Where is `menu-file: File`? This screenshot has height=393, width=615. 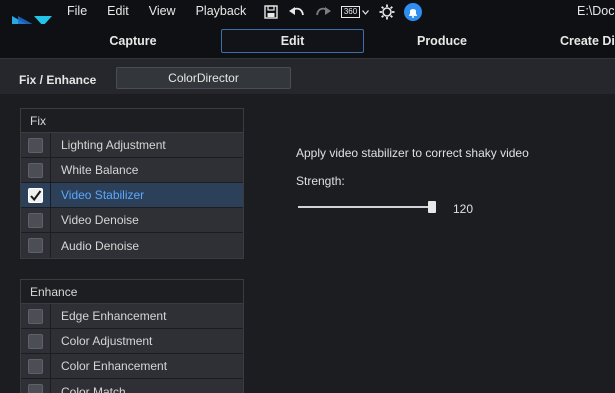 menu-file: File is located at coordinates (77, 11).